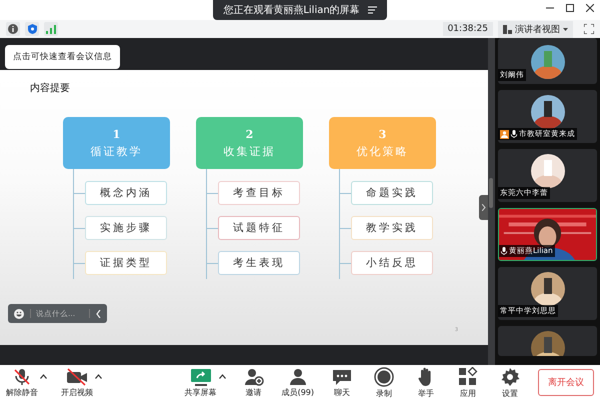 This screenshot has width=600, height=400. Describe the element at coordinates (98, 314) in the screenshot. I see `collapse-icon` at that location.